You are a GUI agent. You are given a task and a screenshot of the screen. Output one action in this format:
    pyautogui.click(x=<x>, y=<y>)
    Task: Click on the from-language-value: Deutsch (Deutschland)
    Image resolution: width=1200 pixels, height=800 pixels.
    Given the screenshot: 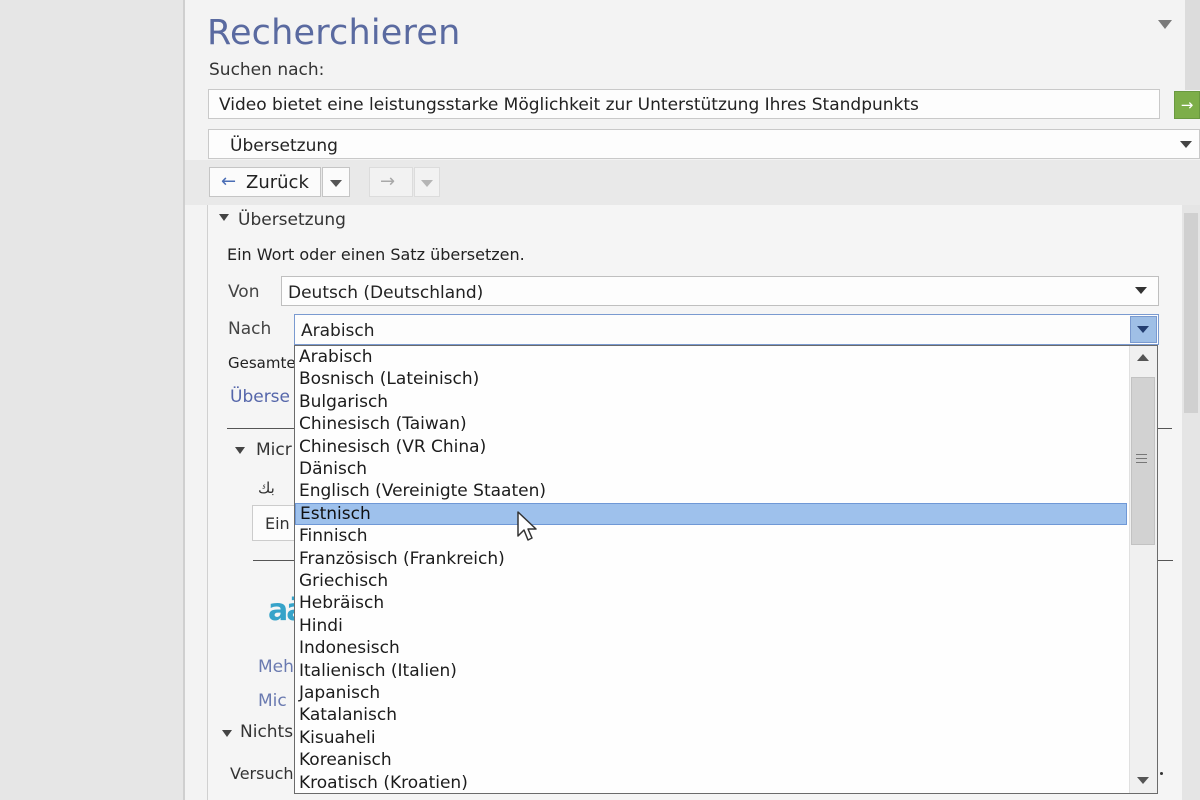 What is the action you would take?
    pyautogui.click(x=386, y=293)
    